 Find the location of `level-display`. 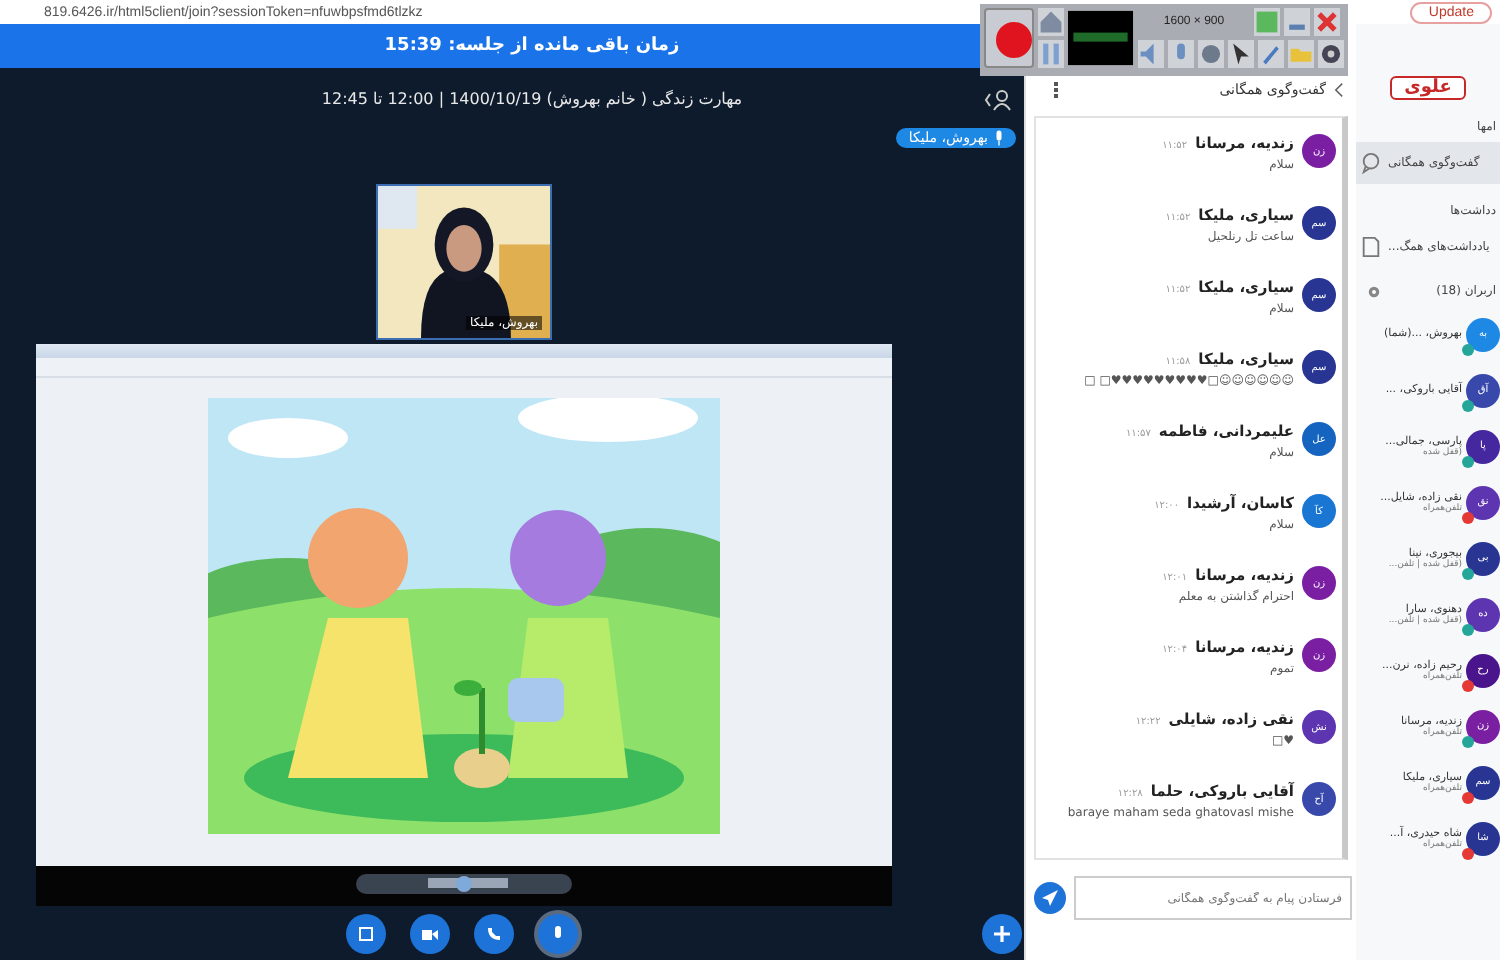

level-display is located at coordinates (1101, 38).